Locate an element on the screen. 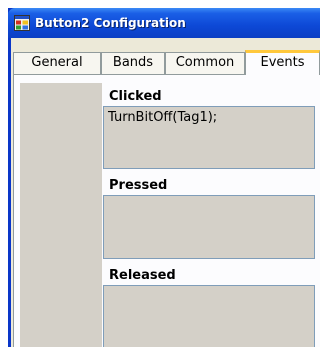 This screenshot has width=320, height=347. app-window-icon is located at coordinates (22, 23).